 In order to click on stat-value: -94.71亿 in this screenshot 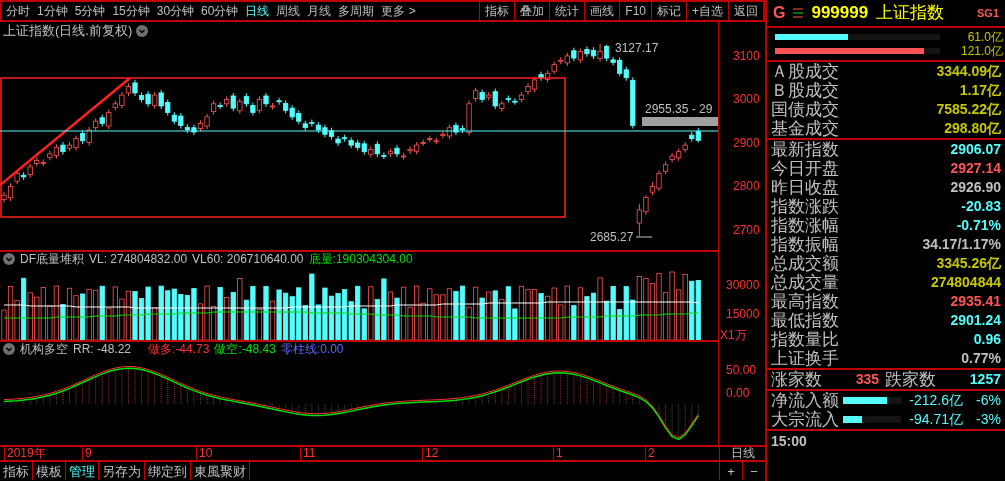, I will do `click(936, 419)`.